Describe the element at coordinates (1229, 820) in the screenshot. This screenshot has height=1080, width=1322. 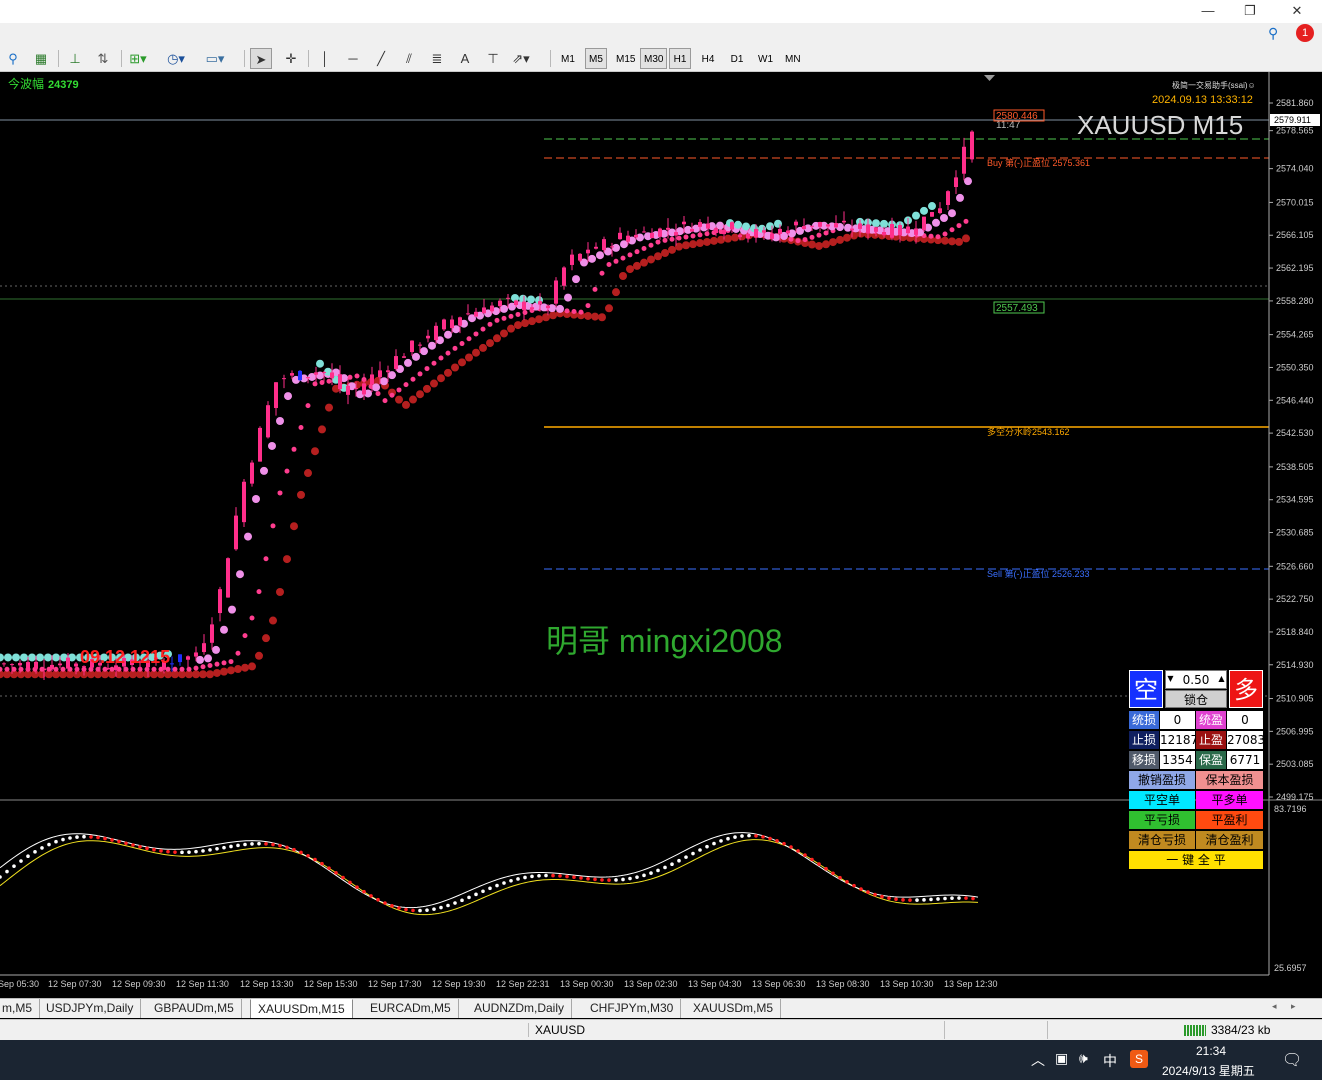
I see `close-profit-button: 平盈利` at that location.